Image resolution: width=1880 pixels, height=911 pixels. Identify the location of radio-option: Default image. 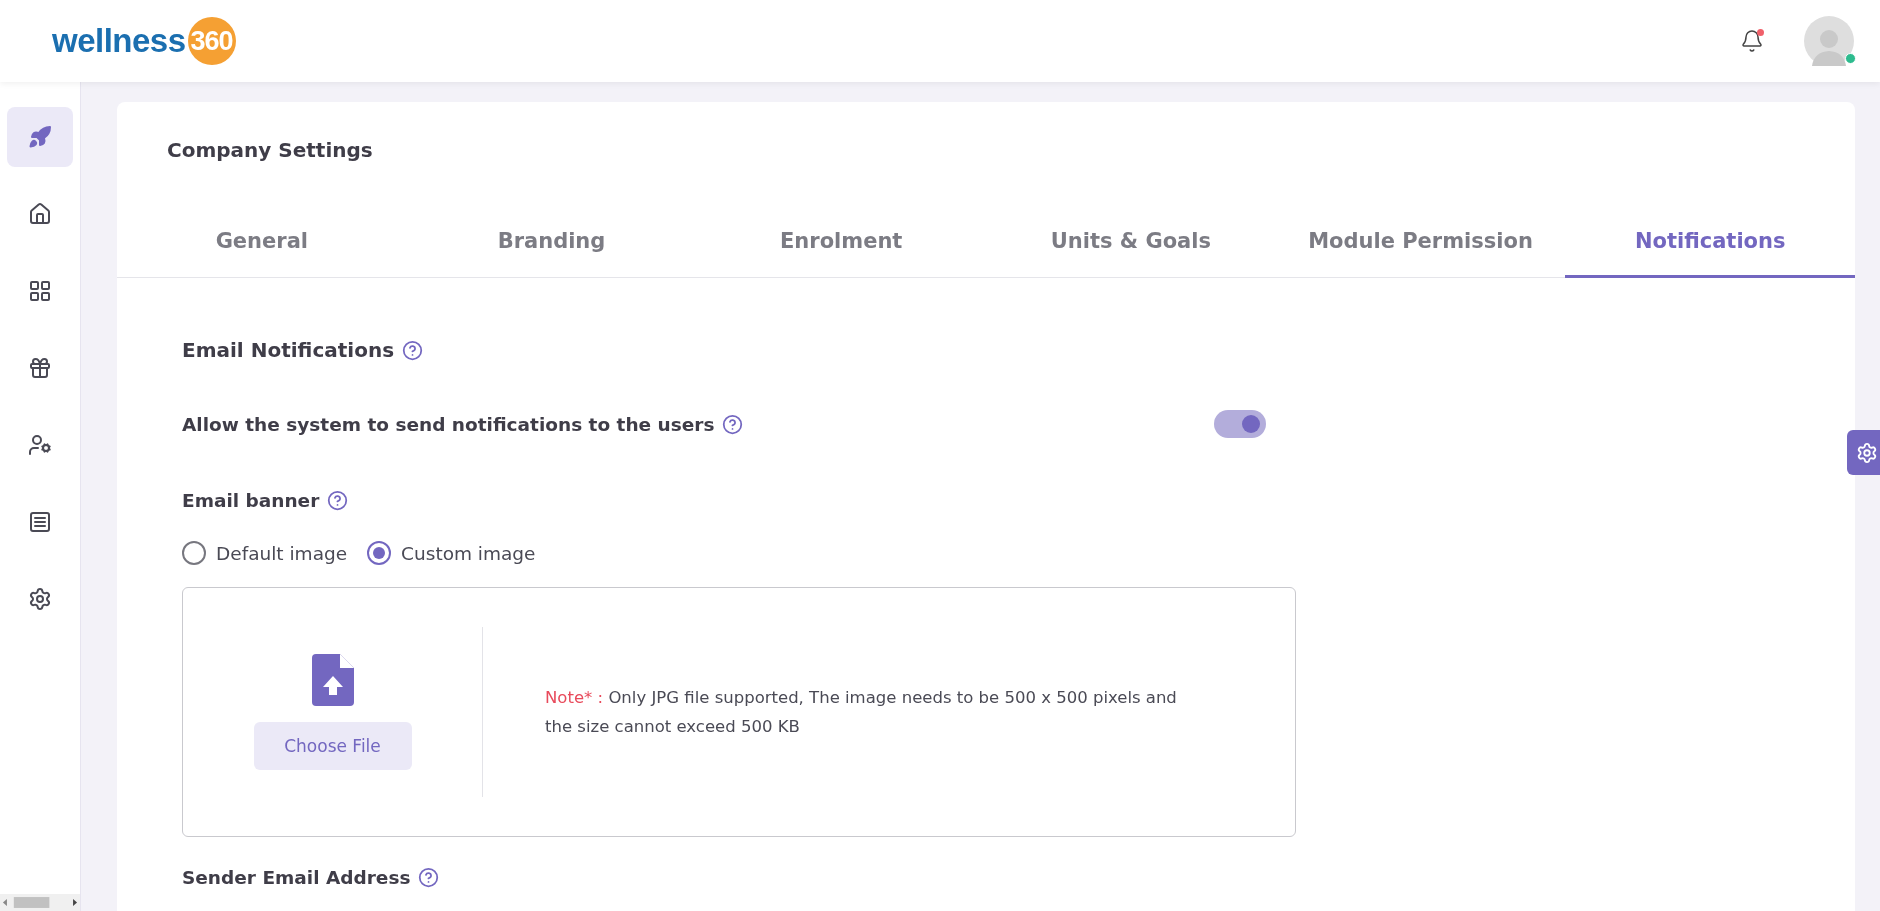
(265, 553).